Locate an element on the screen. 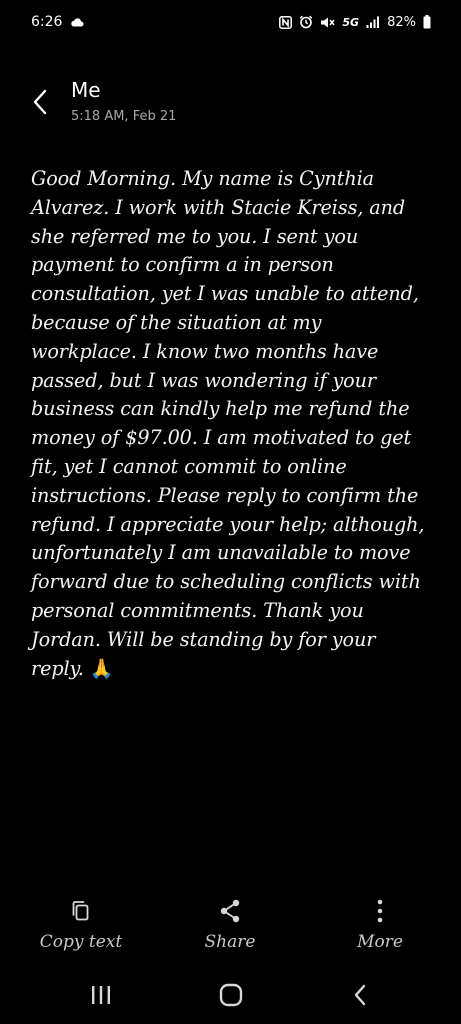 The height and width of the screenshot is (1024, 461). share-icon is located at coordinates (230, 911).